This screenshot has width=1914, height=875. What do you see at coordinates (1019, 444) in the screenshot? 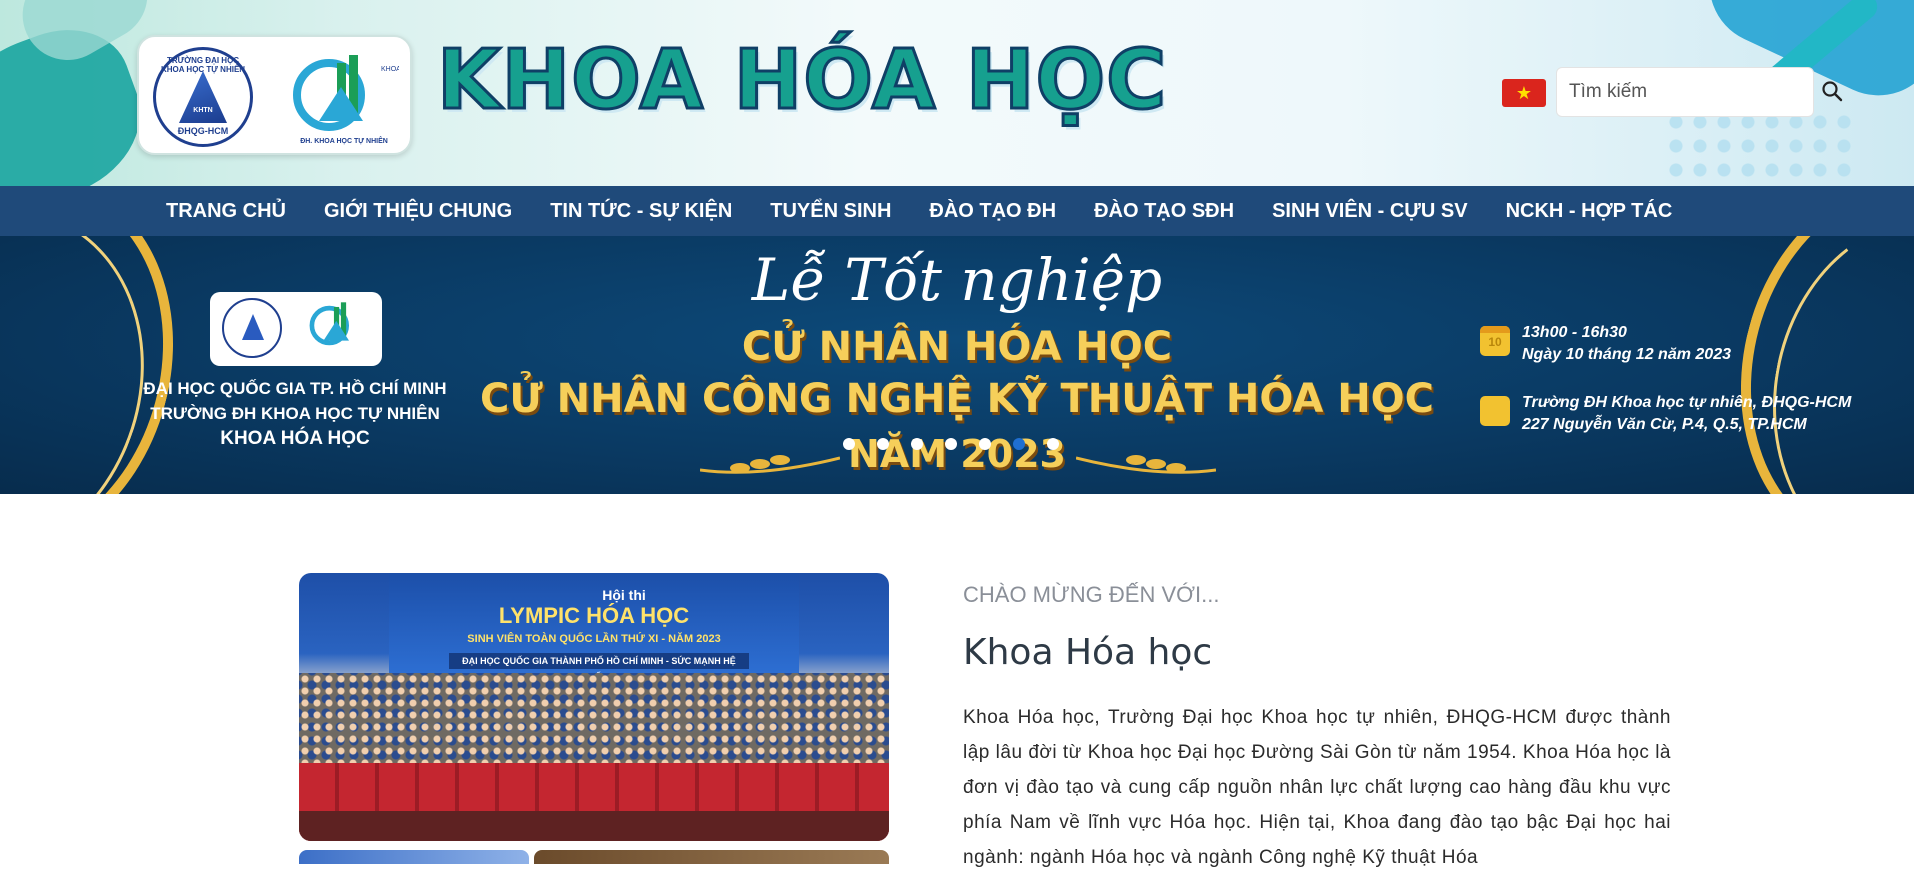
I see `slider-dot-active` at bounding box center [1019, 444].